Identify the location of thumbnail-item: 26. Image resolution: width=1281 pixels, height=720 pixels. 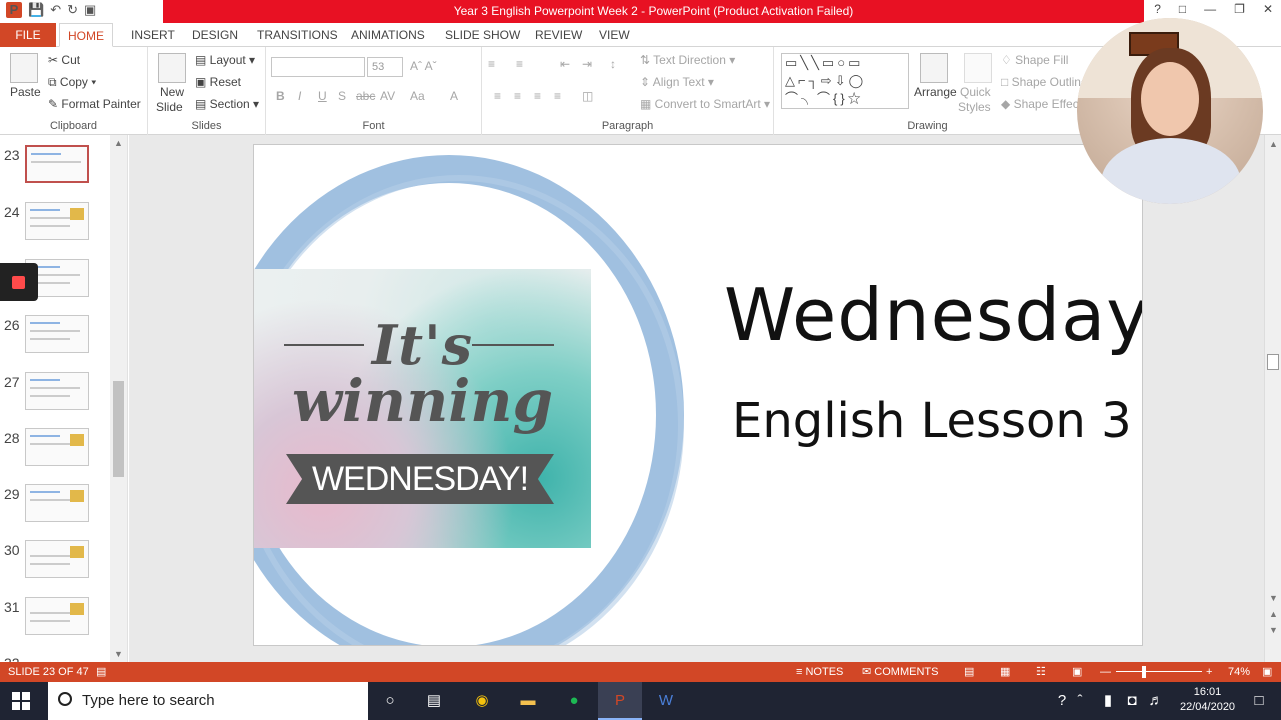
(55, 343).